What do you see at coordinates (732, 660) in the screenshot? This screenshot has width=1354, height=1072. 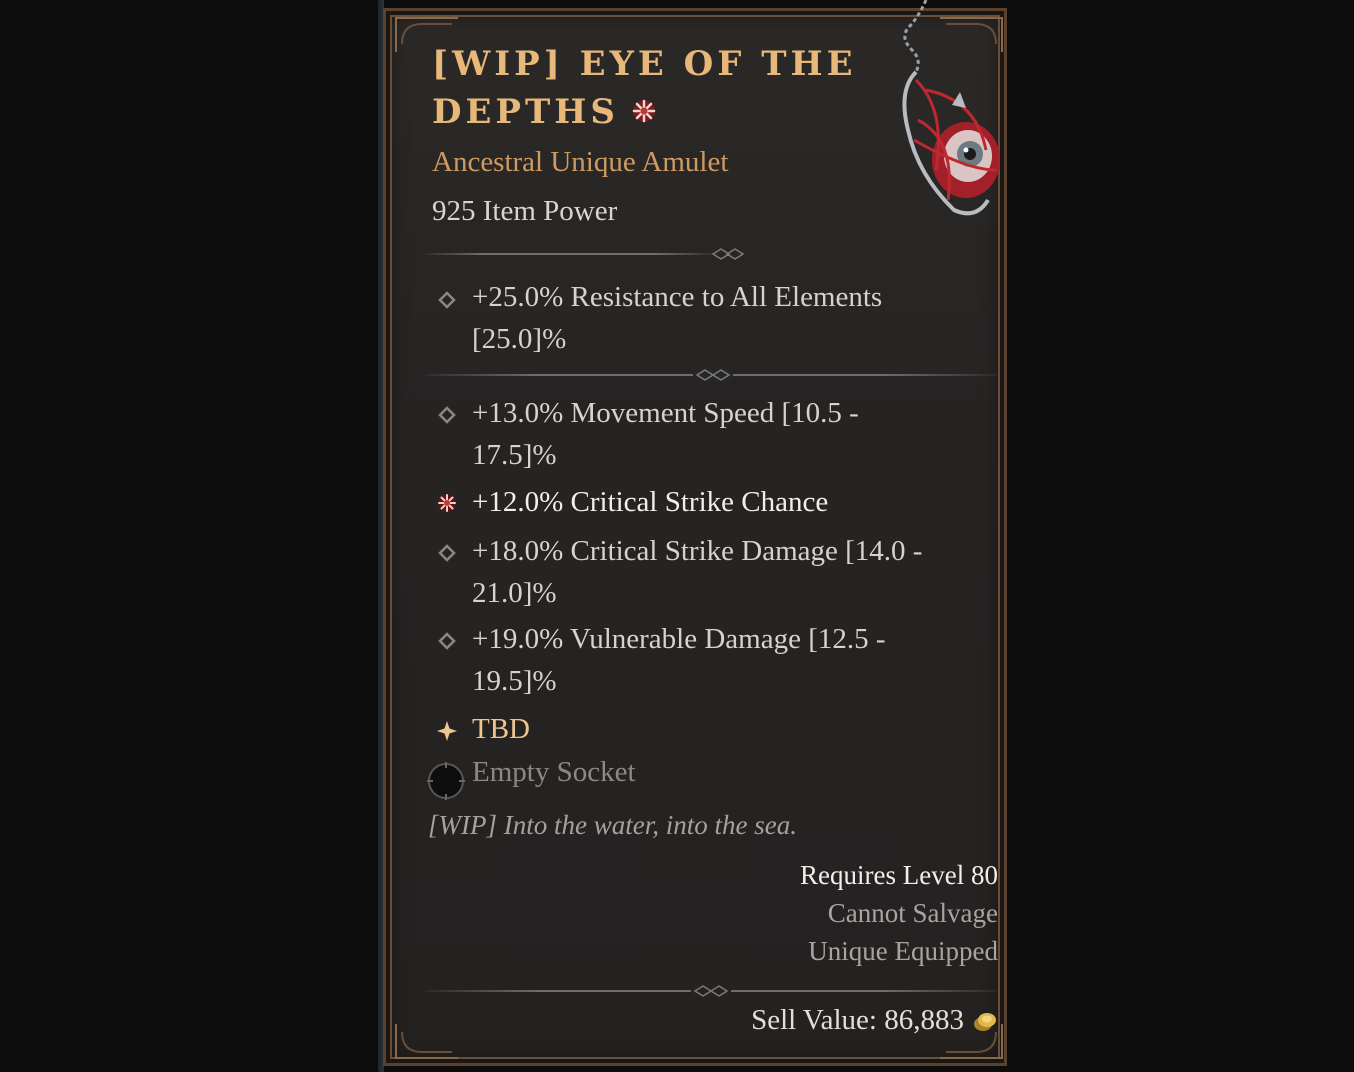 I see `affix-vulnerable-damage: +19.0% Vulnerable Damage [12.5 - 19.5]%` at bounding box center [732, 660].